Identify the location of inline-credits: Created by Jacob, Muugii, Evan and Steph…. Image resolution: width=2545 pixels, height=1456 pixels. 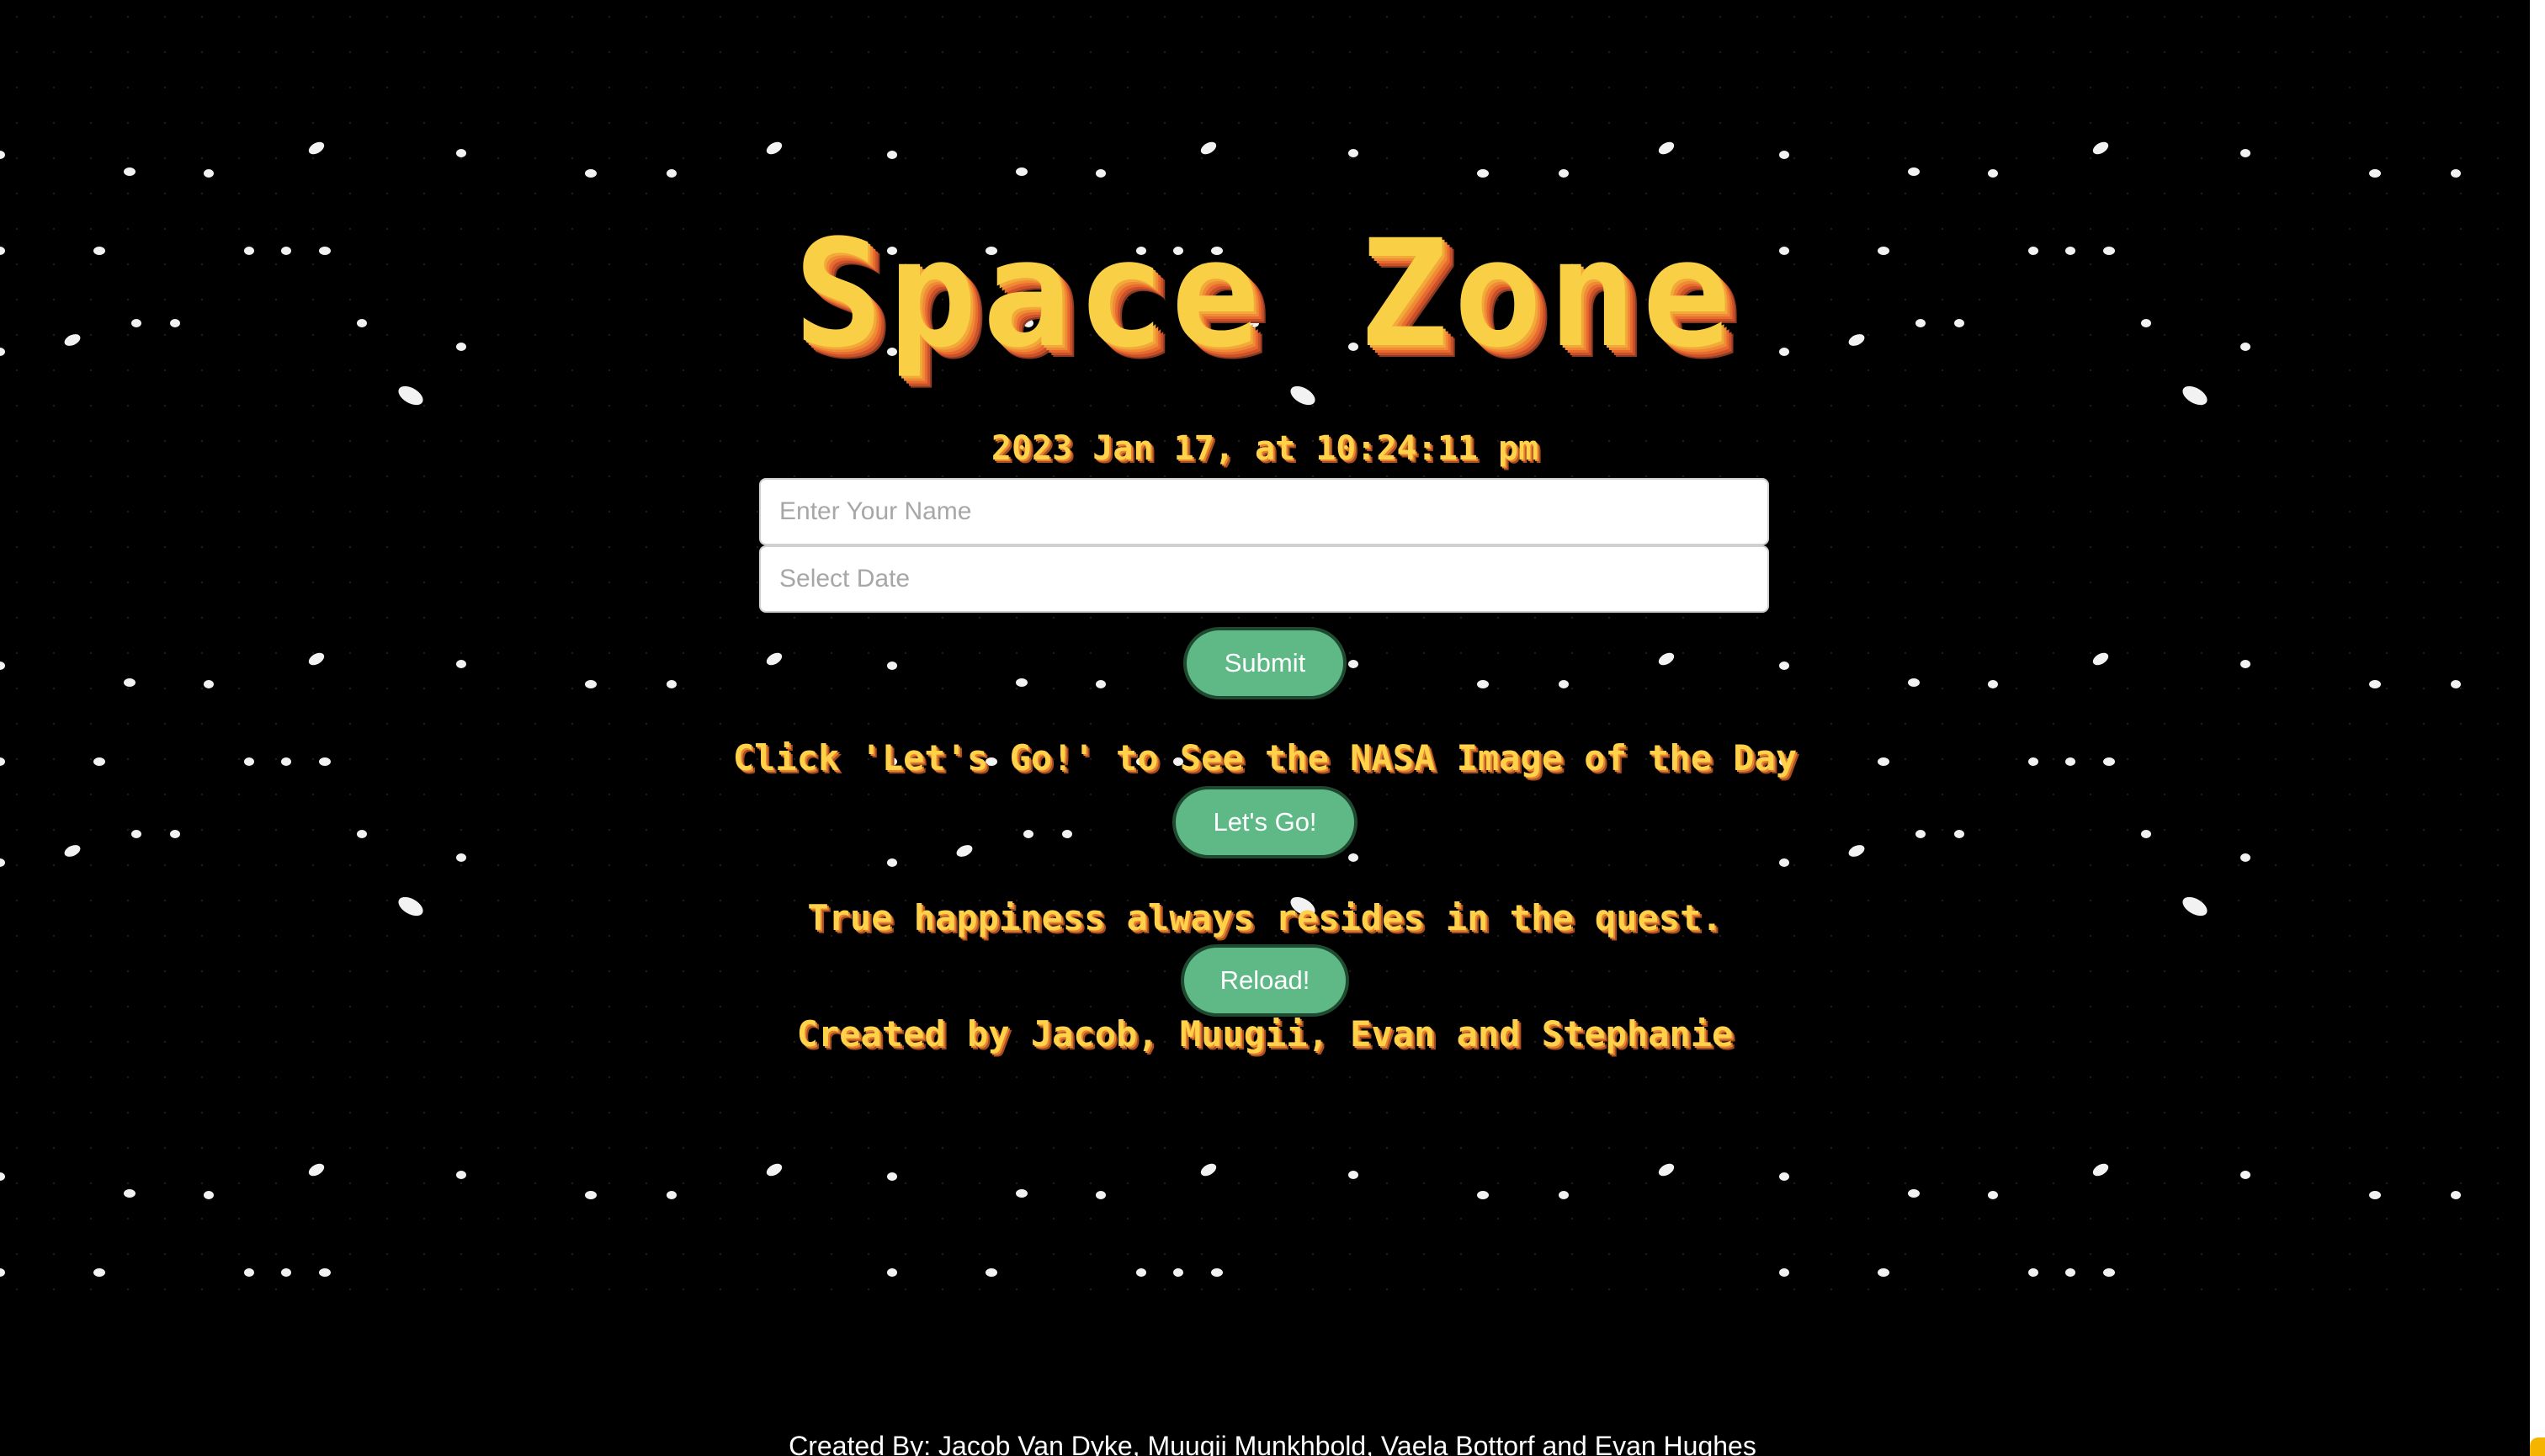
(1265, 1034).